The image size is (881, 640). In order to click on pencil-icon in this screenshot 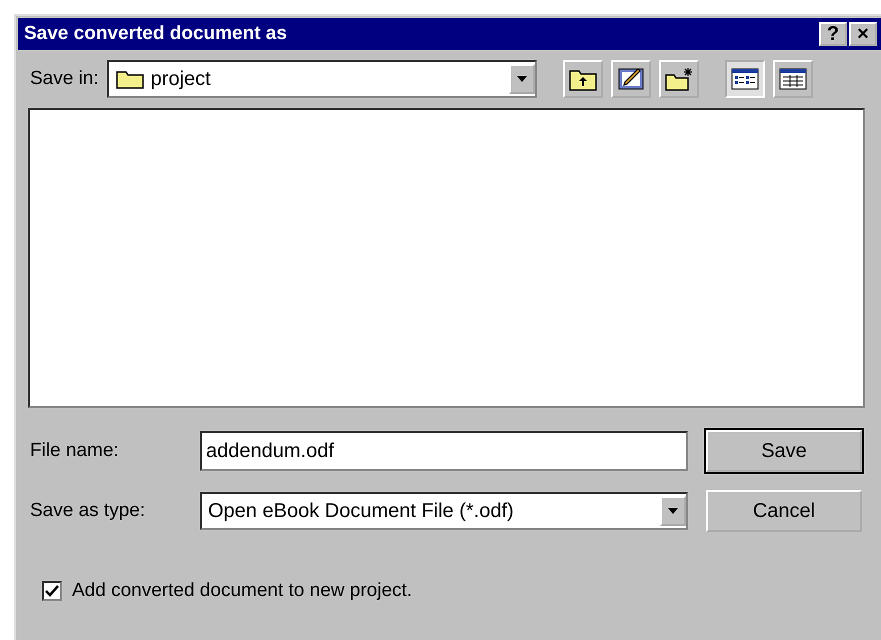, I will do `click(631, 79)`.